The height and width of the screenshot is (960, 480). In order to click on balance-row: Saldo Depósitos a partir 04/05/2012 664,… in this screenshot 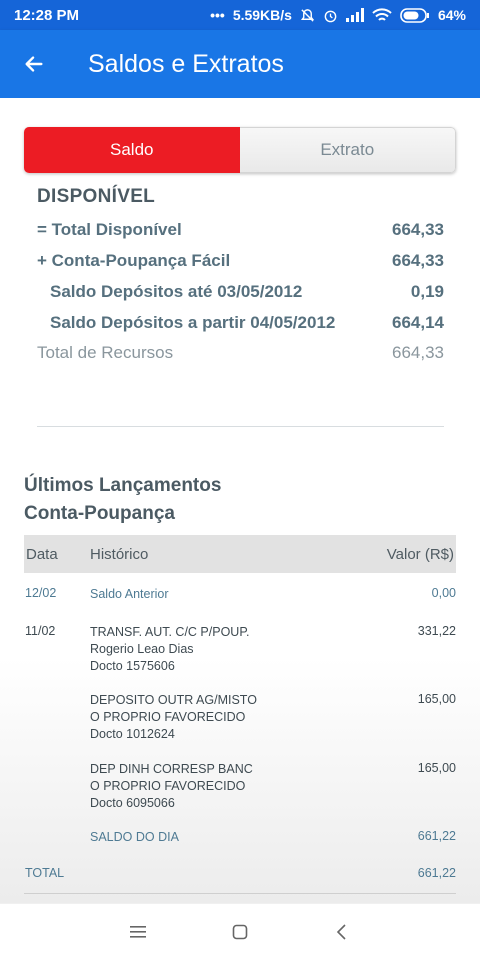, I will do `click(240, 323)`.